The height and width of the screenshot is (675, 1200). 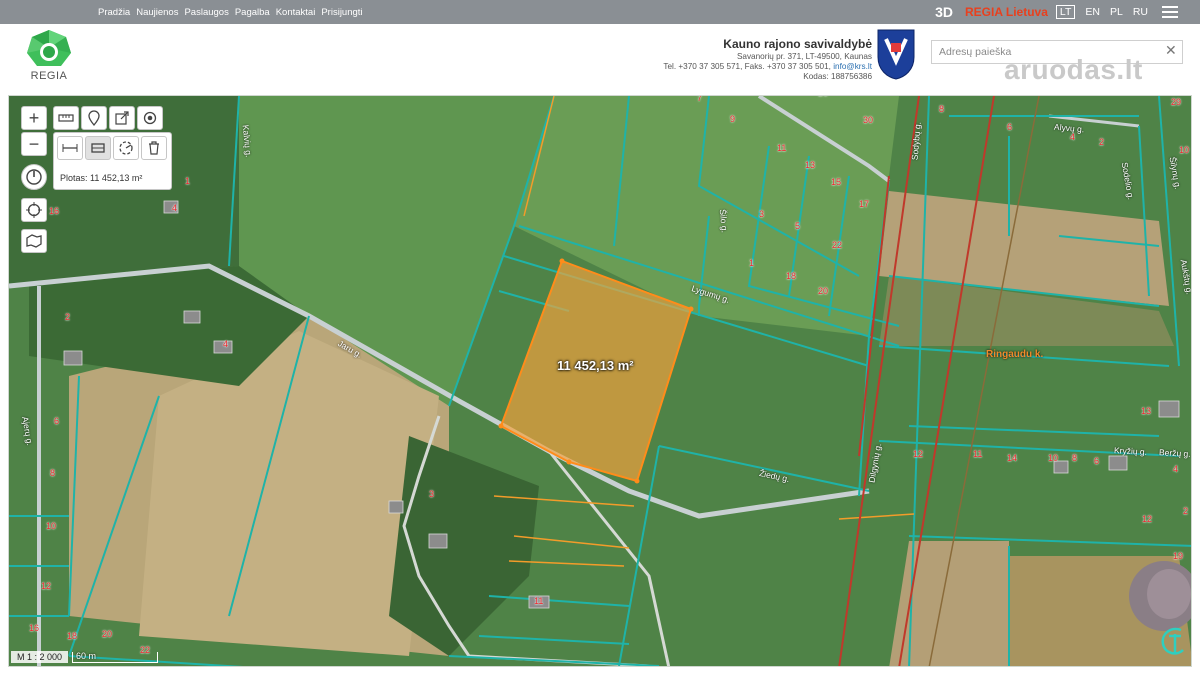 I want to click on plot-number: 14, so click(x=1012, y=458).